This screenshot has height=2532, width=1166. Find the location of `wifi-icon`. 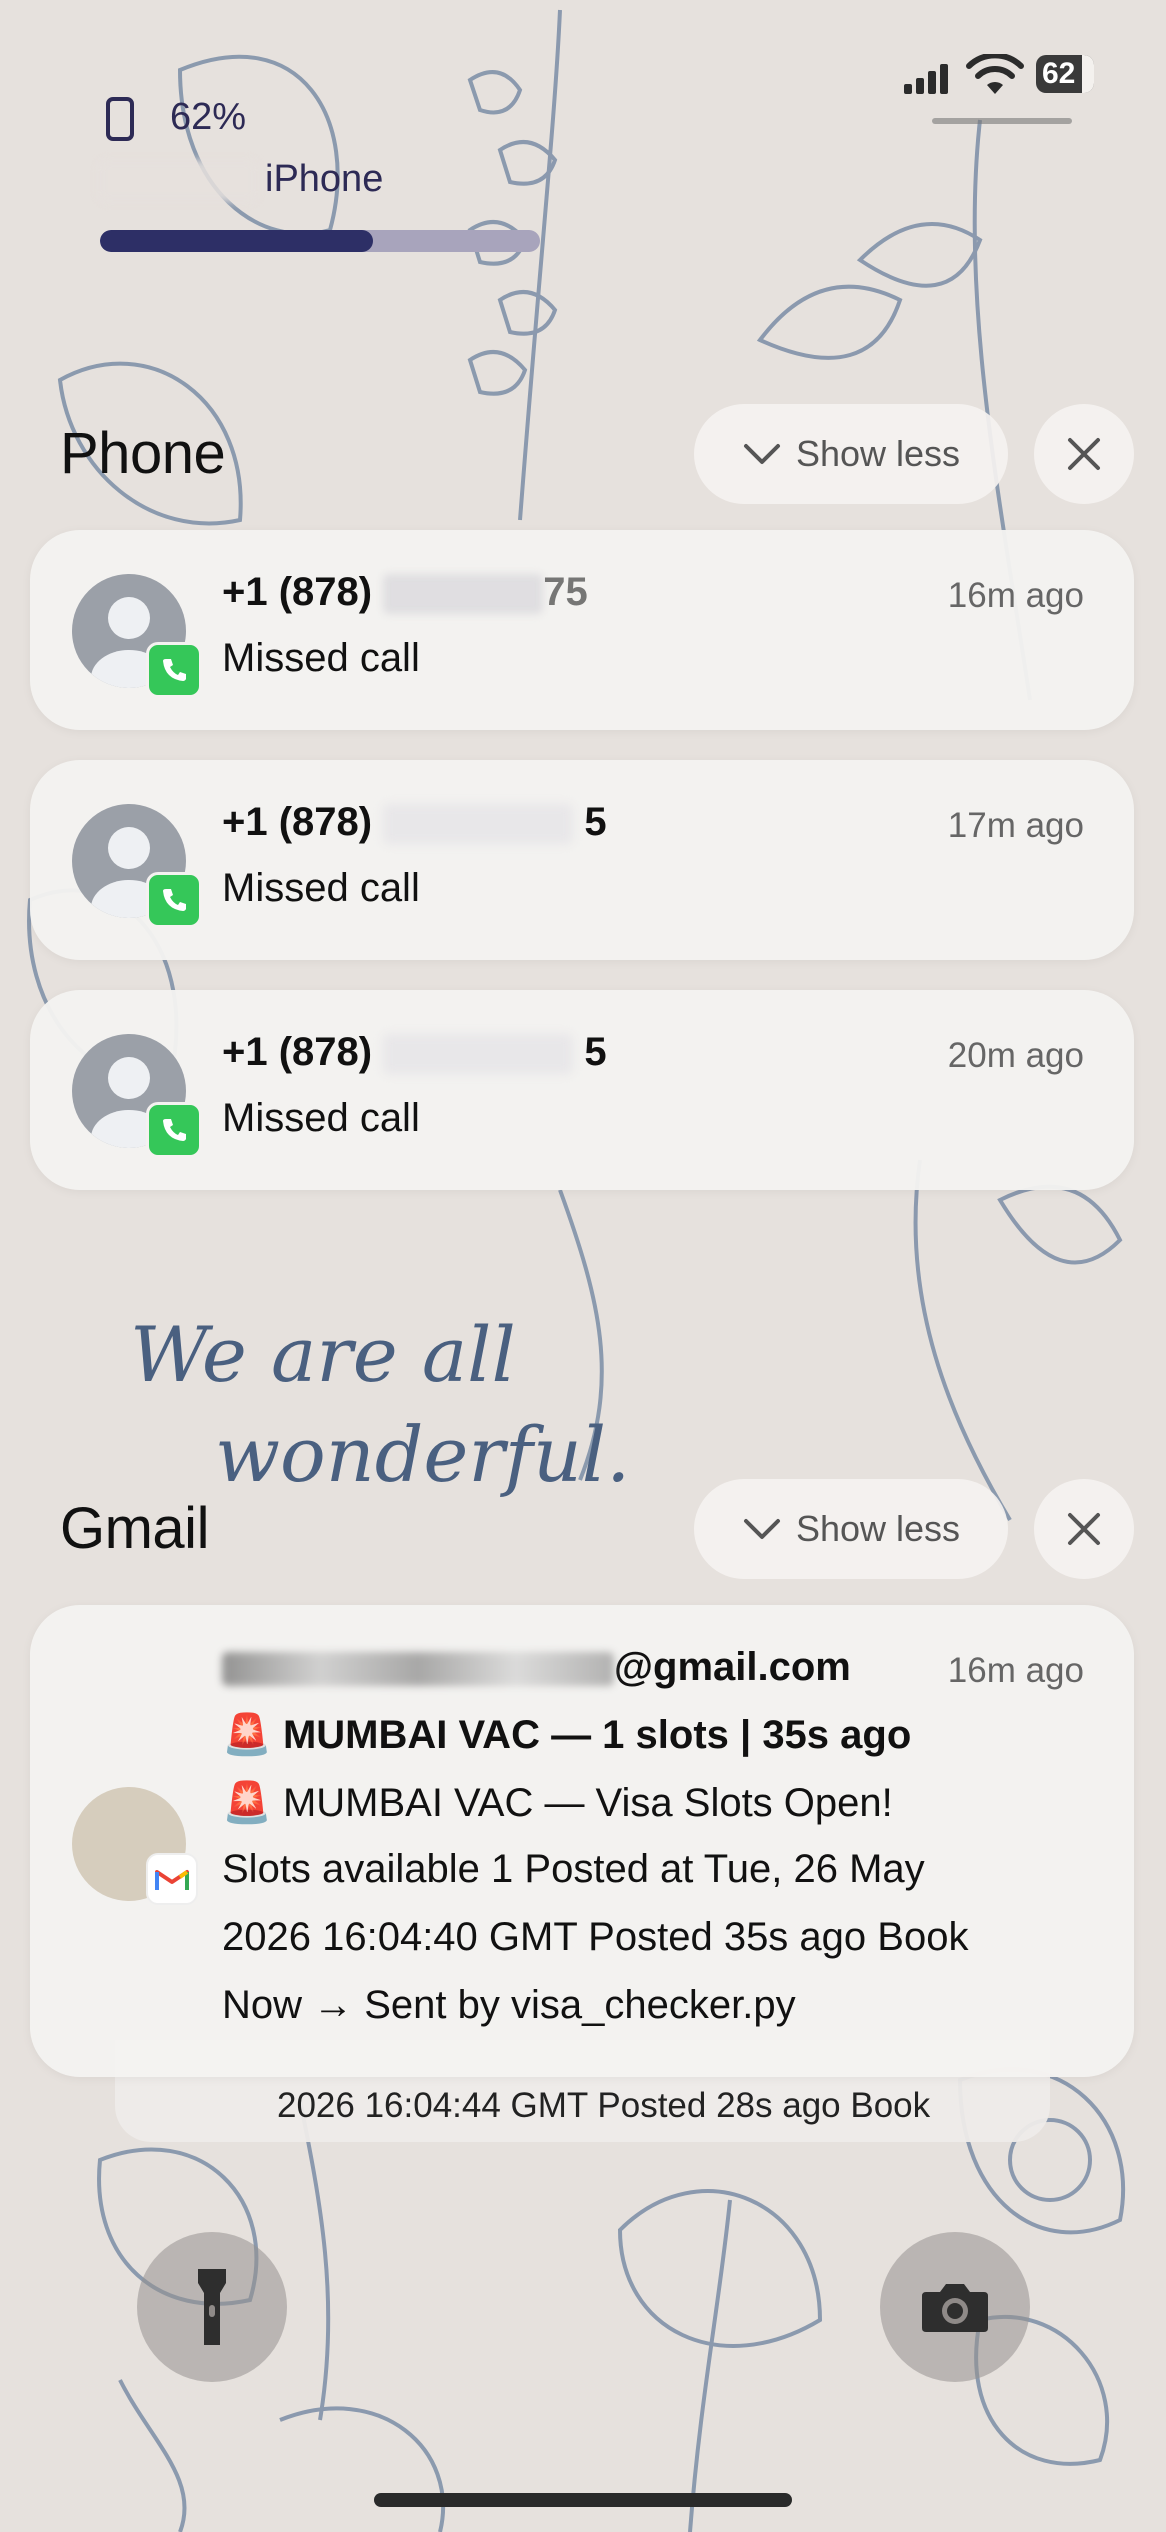

wifi-icon is located at coordinates (995, 74).